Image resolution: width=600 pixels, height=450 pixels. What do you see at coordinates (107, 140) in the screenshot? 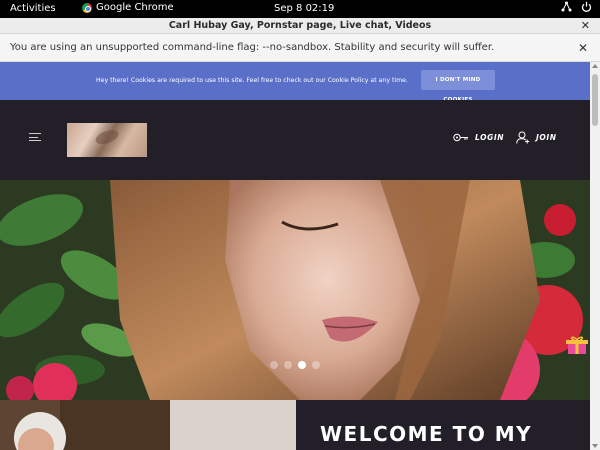
I see `site-logo` at bounding box center [107, 140].